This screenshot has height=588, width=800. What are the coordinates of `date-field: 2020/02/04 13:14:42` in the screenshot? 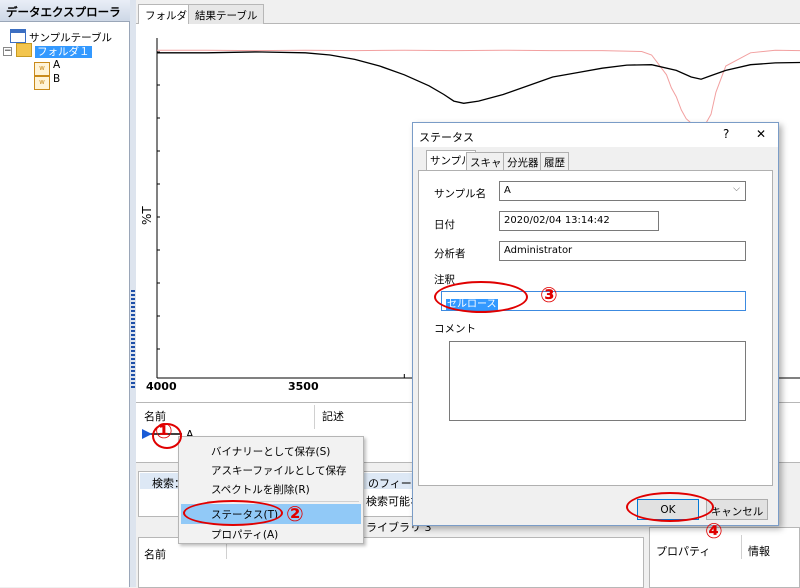 It's located at (579, 221).